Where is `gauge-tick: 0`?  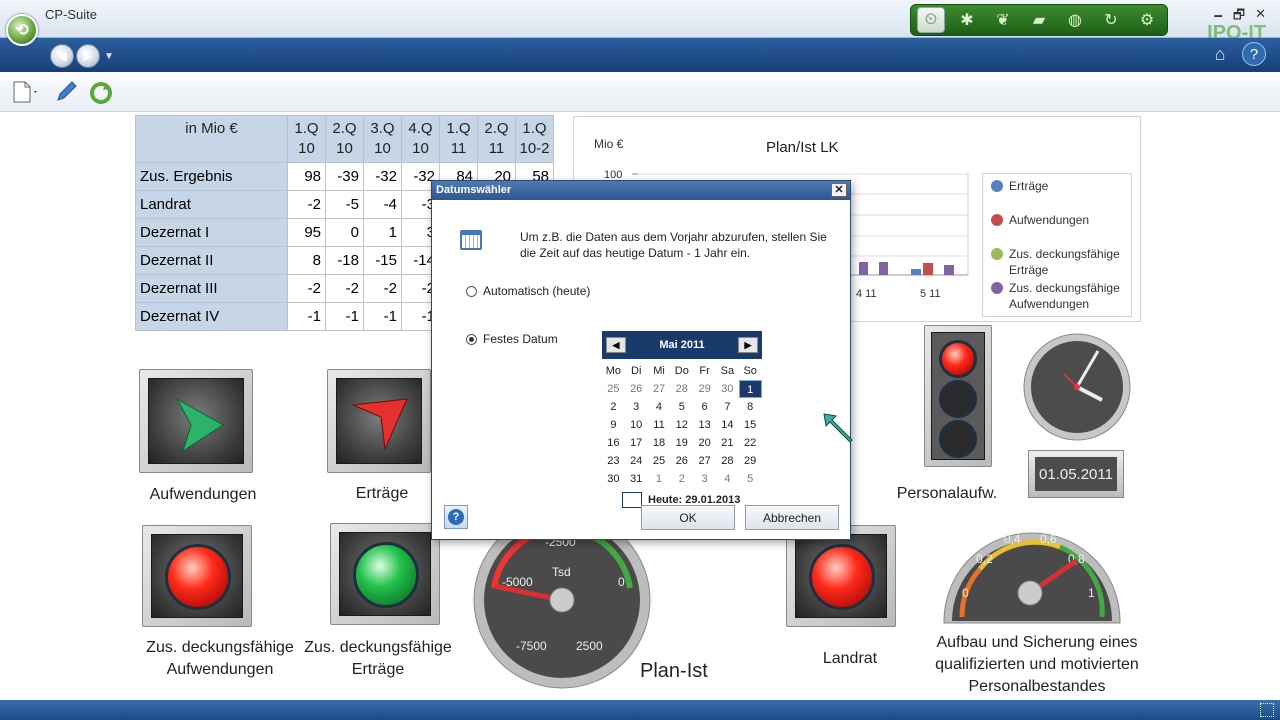
gauge-tick: 0 is located at coordinates (621, 582).